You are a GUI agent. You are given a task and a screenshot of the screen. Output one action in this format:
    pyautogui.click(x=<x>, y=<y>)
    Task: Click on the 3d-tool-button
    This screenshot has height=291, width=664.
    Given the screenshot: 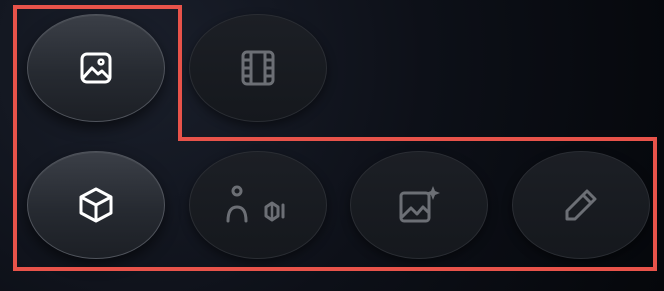 What is the action you would take?
    pyautogui.click(x=96, y=205)
    